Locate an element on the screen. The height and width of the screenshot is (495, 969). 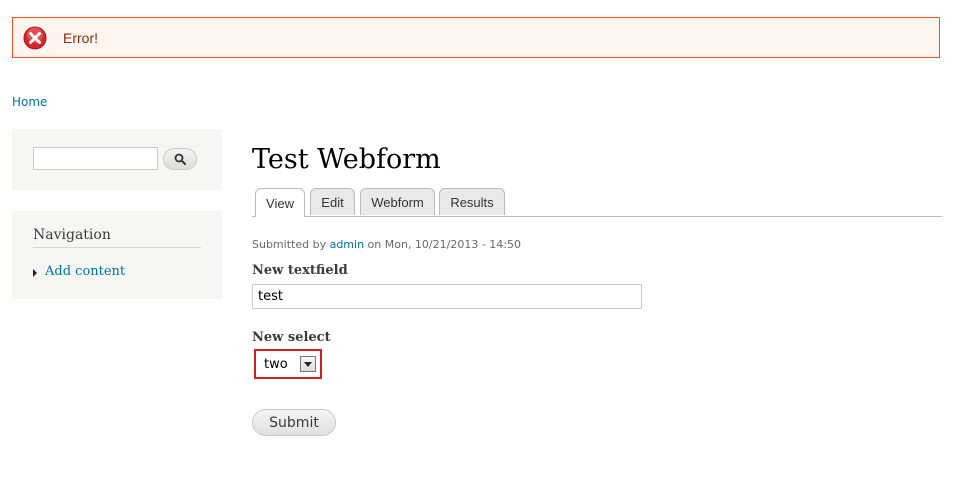
search-icon is located at coordinates (180, 159).